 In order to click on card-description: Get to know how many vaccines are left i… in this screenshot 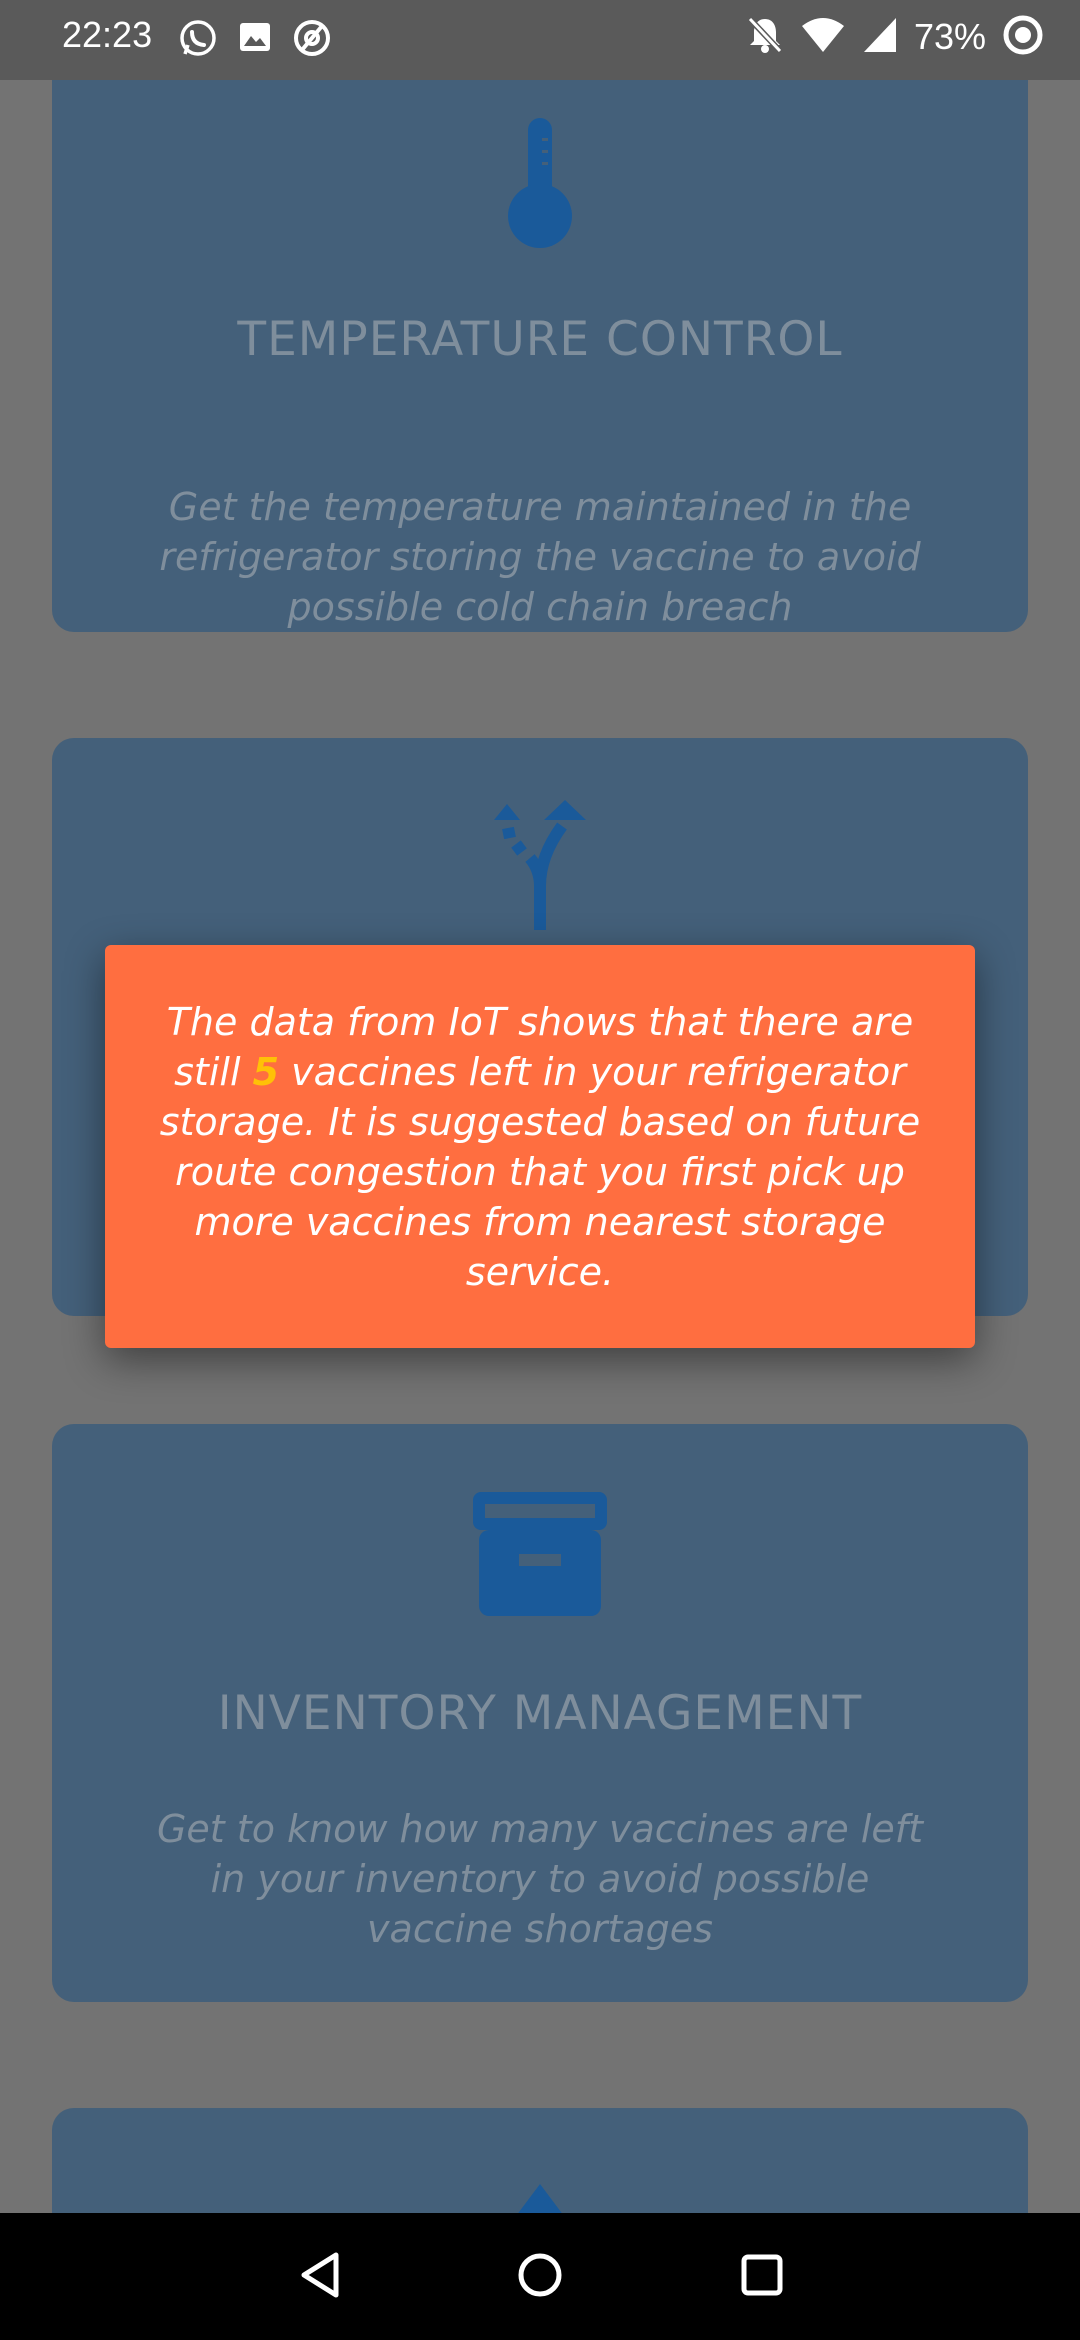, I will do `click(539, 1879)`.